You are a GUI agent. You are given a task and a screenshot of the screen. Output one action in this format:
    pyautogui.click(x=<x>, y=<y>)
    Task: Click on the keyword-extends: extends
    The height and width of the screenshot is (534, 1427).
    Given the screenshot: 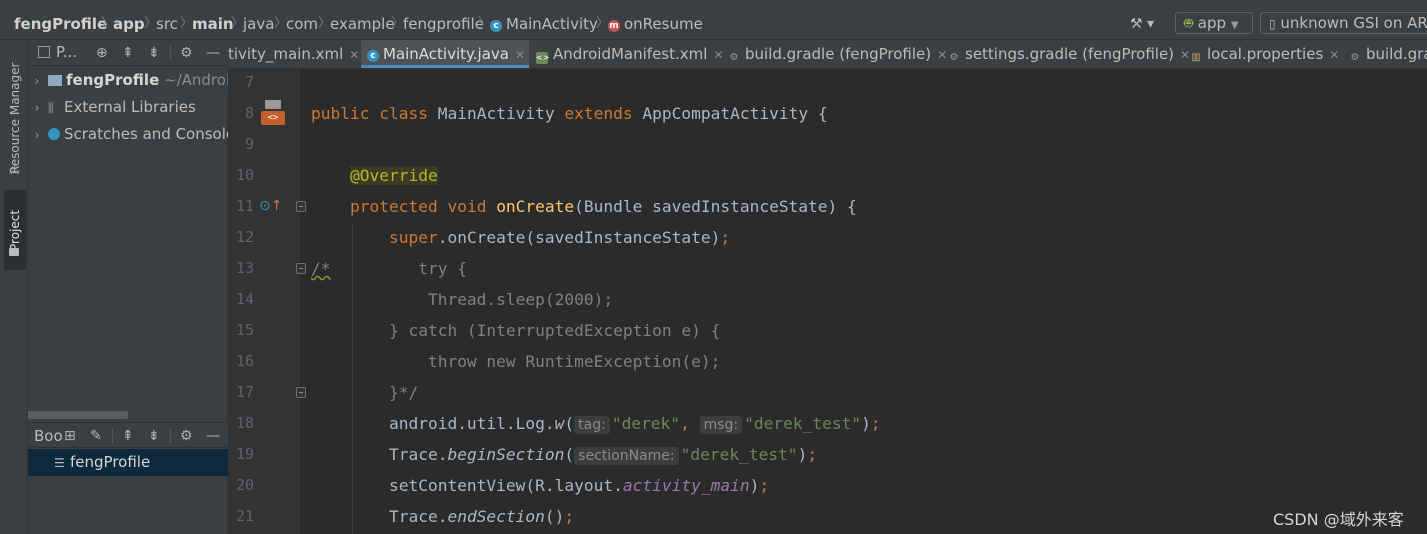 What is the action you would take?
    pyautogui.click(x=598, y=113)
    